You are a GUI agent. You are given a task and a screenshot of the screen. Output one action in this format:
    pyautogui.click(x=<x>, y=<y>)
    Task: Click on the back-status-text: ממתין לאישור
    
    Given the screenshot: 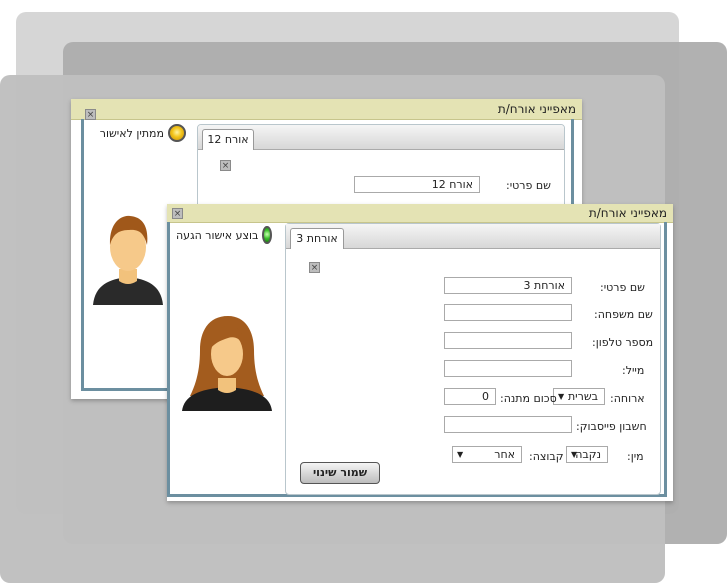 What is the action you would take?
    pyautogui.click(x=131, y=133)
    